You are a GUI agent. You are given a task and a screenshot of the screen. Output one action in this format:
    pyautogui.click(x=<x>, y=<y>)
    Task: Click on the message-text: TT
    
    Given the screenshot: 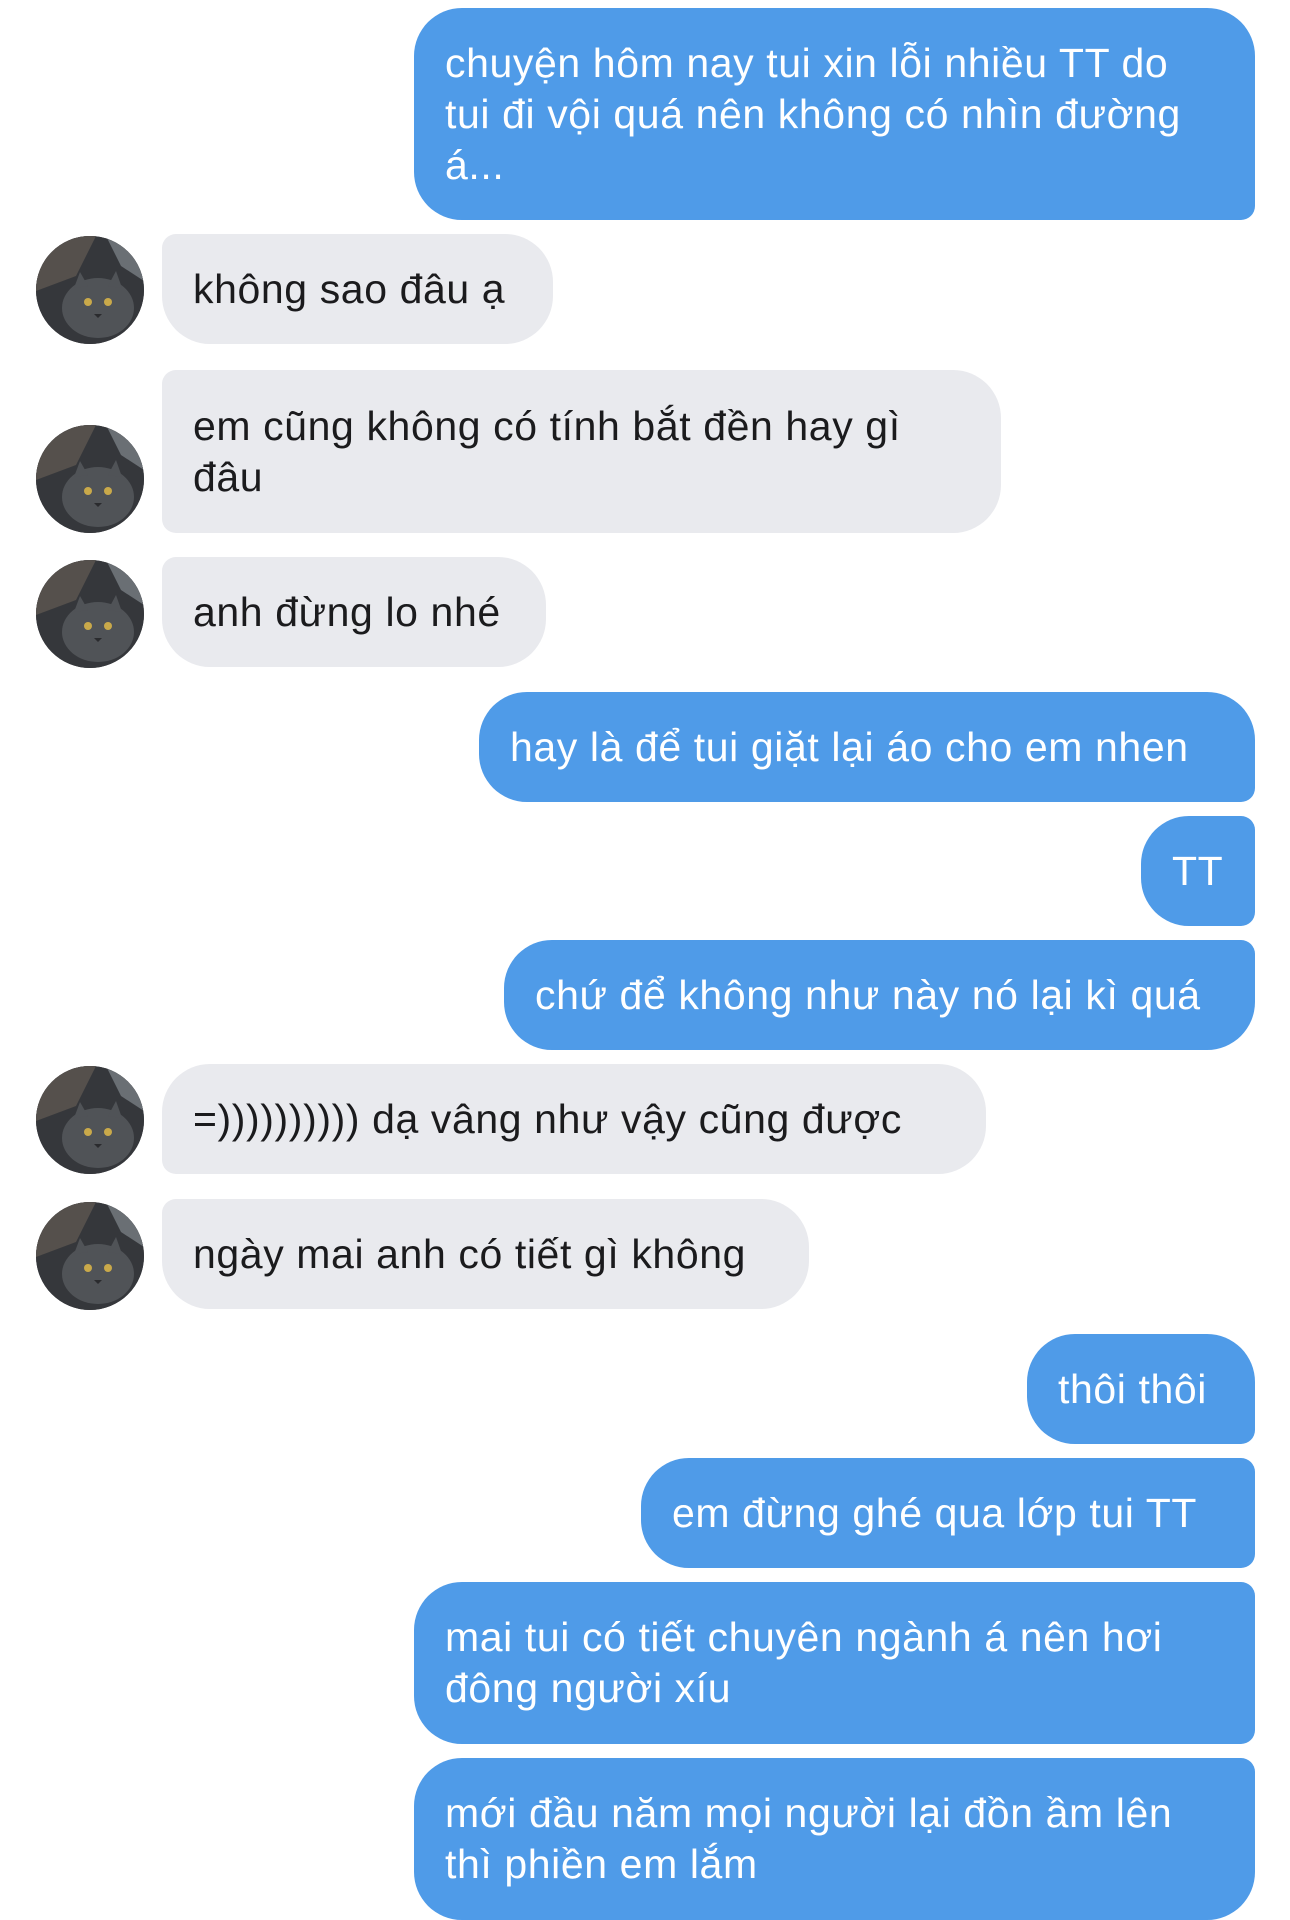 What is the action you would take?
    pyautogui.click(x=1198, y=870)
    